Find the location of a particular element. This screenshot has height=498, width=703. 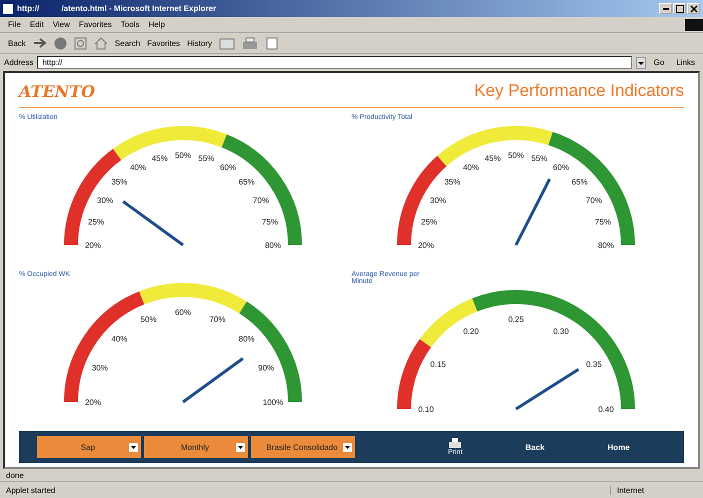

maximize-icon is located at coordinates (680, 8).